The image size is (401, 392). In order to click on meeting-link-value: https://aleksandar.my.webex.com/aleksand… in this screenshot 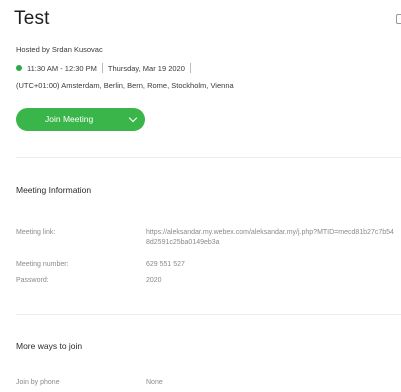, I will do `click(271, 238)`.